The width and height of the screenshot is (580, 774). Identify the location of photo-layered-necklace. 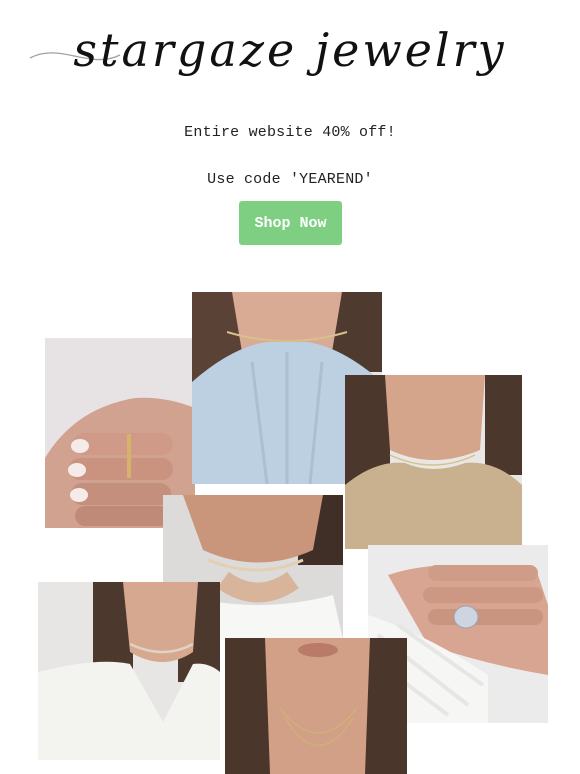
(316, 706).